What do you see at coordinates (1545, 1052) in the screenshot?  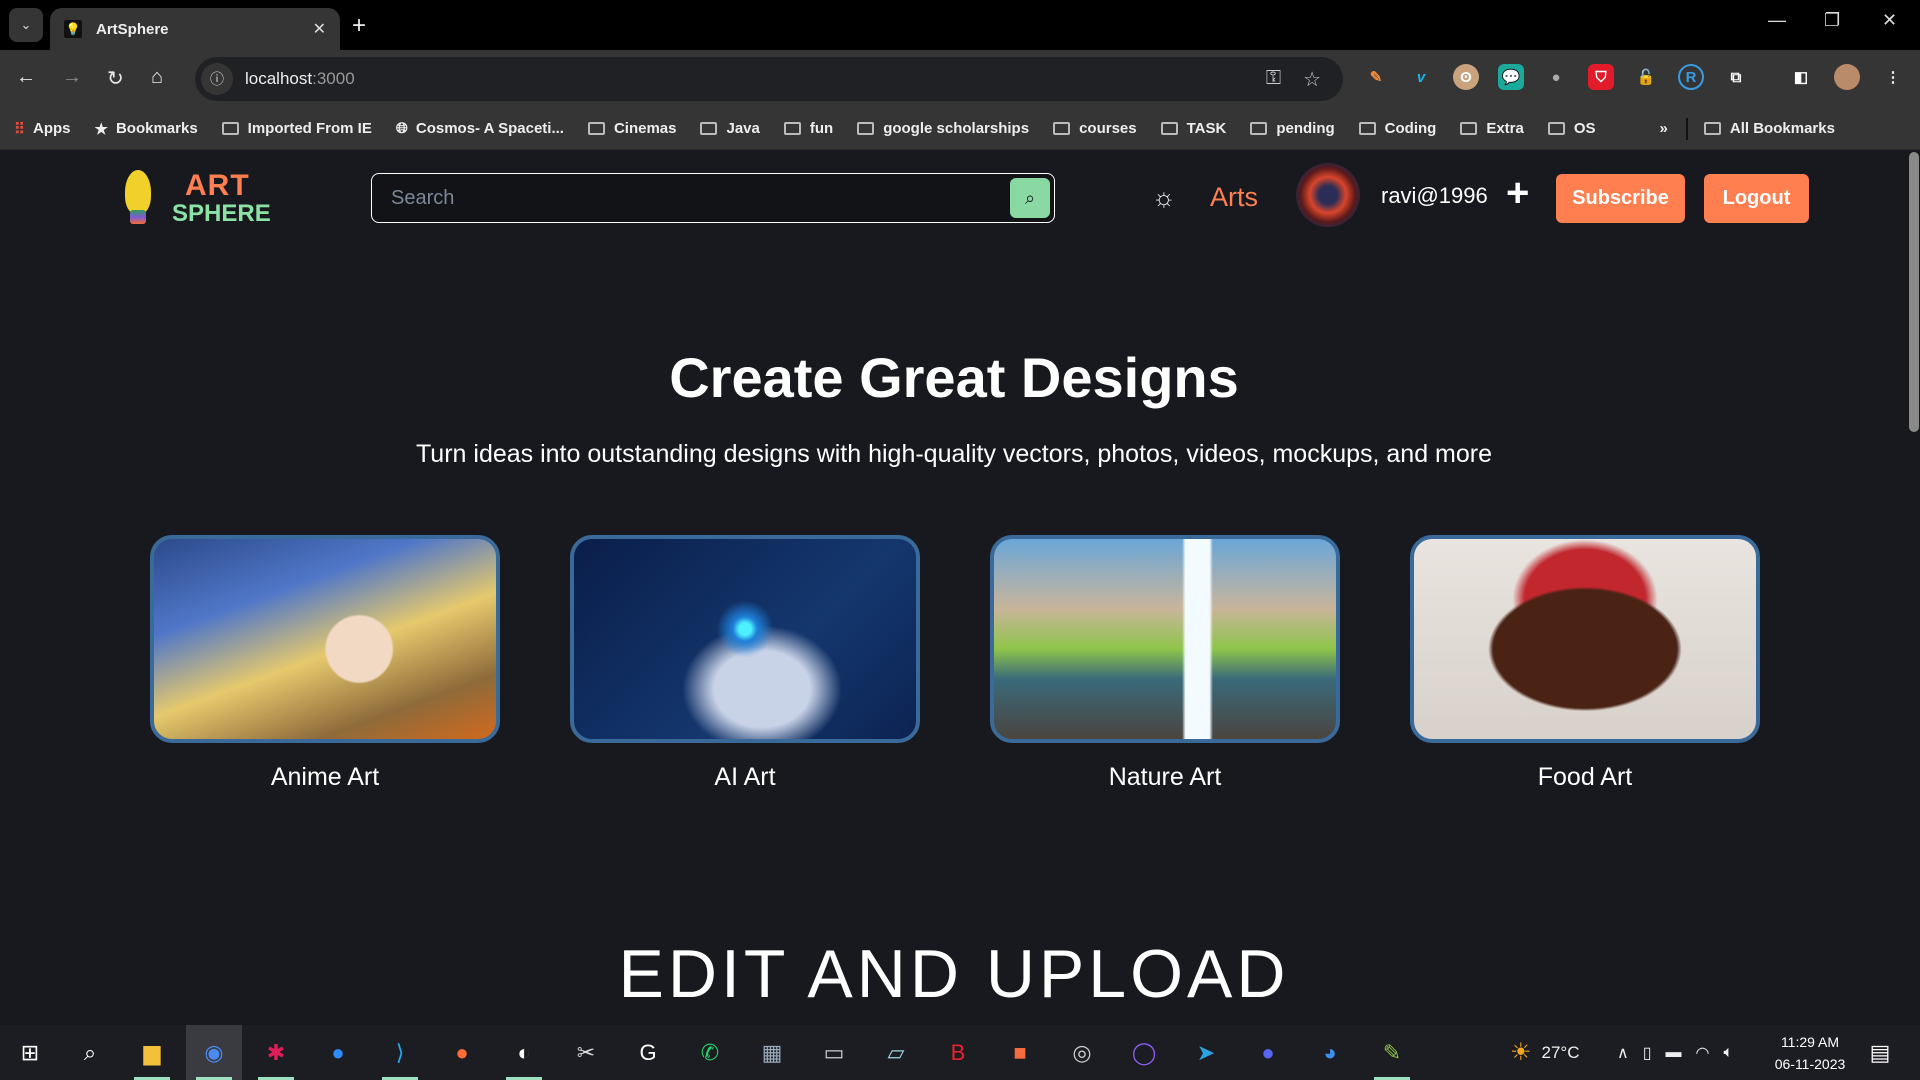 I see `weather-widget: ☀ 27°C` at bounding box center [1545, 1052].